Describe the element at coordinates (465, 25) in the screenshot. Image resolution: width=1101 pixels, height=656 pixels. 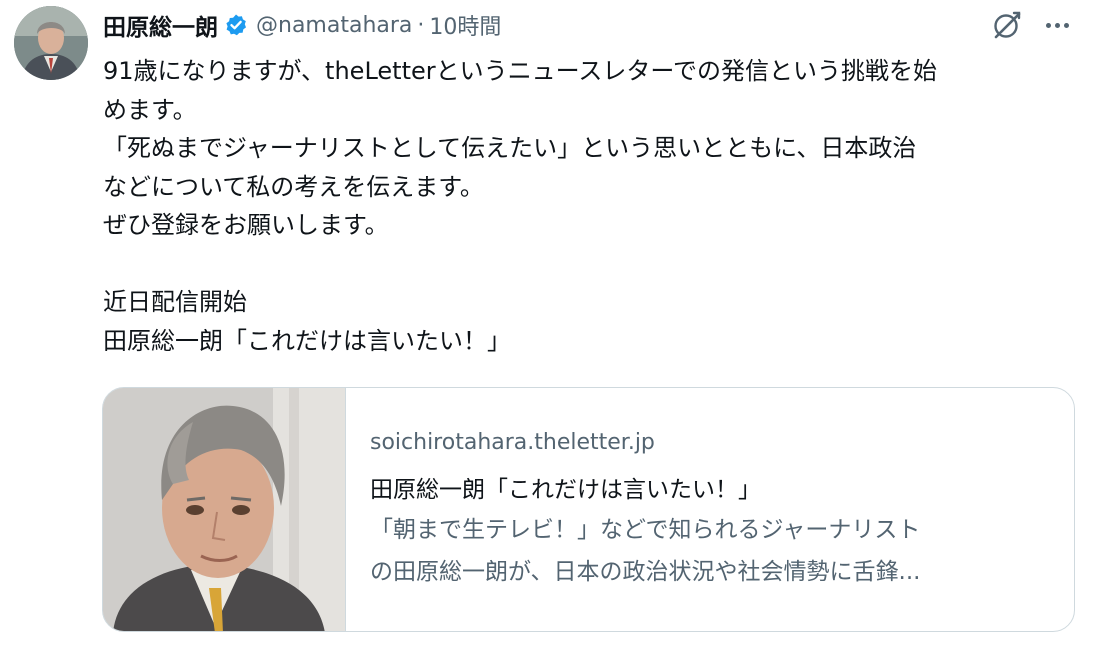
I see `timestamp: 10時間` at that location.